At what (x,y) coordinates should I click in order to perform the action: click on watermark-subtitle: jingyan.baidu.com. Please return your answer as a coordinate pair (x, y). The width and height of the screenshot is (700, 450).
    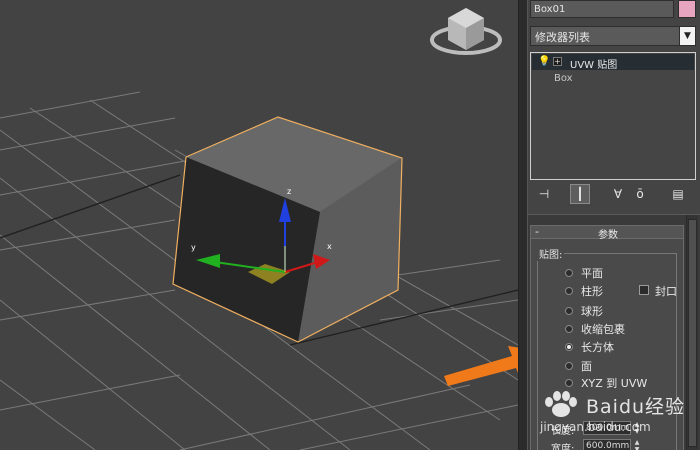
    Looking at the image, I should click on (595, 427).